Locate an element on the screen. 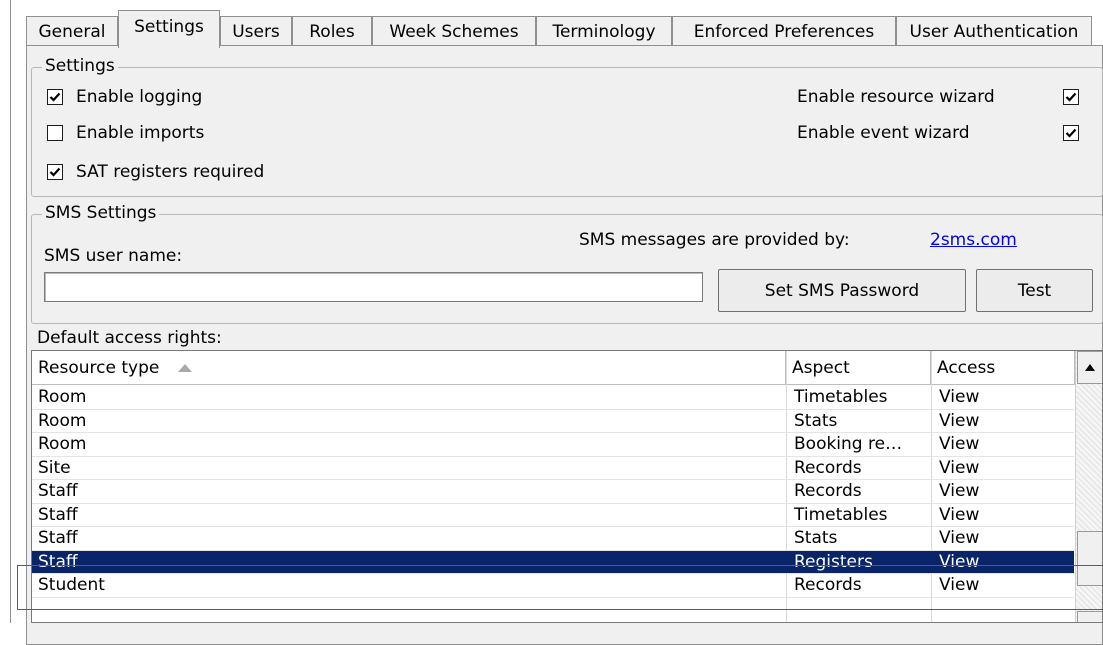 The height and width of the screenshot is (645, 1103). sat-registers-label: SAT registers required is located at coordinates (170, 172).